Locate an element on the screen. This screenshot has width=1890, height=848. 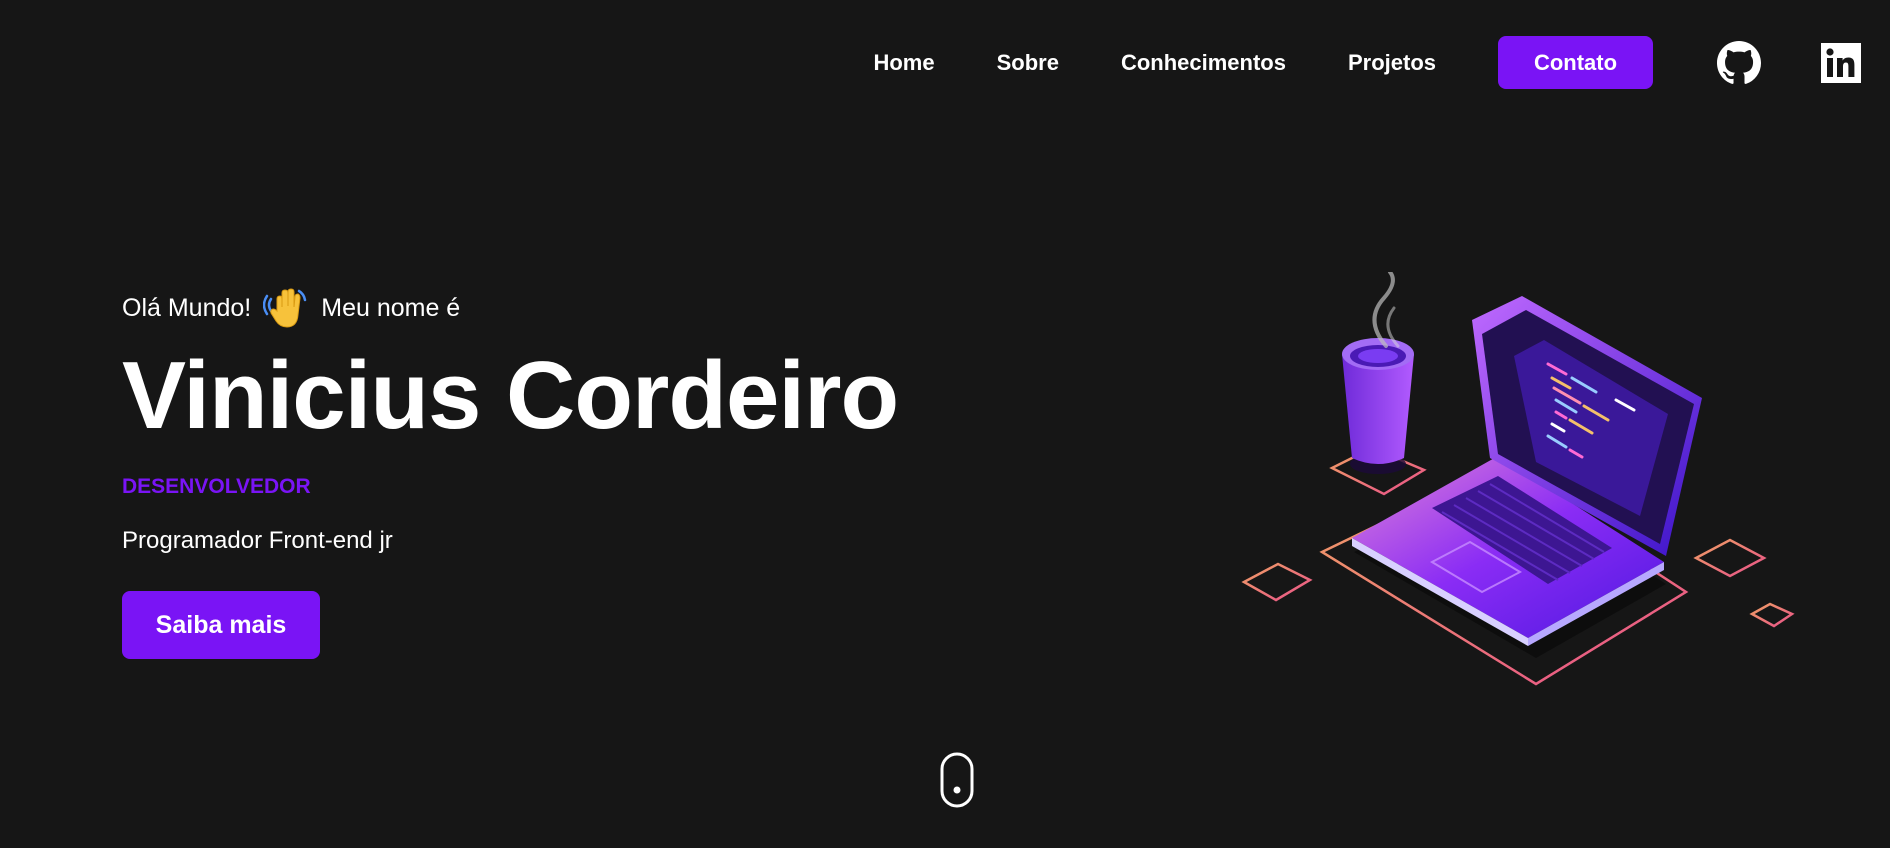
learn-more-button: Saiba mais is located at coordinates (221, 625).